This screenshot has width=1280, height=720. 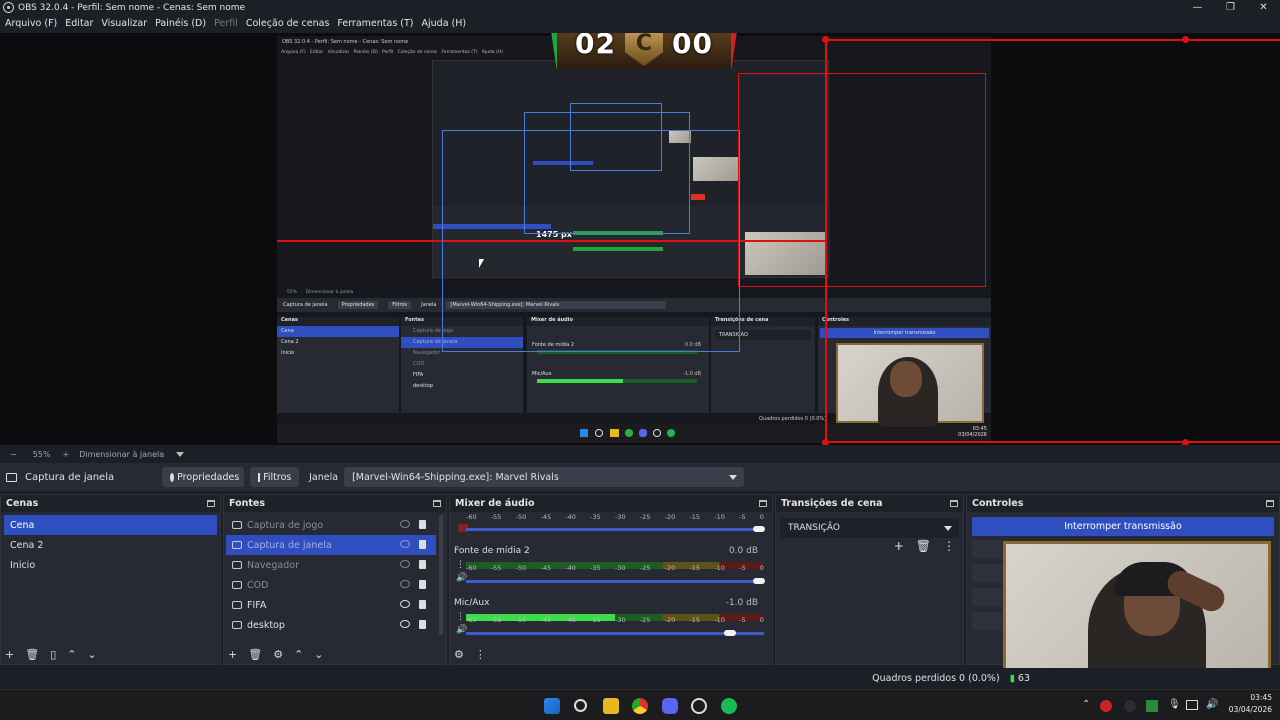 What do you see at coordinates (459, 654) in the screenshot?
I see `advanced-audio-icon: ⚙` at bounding box center [459, 654].